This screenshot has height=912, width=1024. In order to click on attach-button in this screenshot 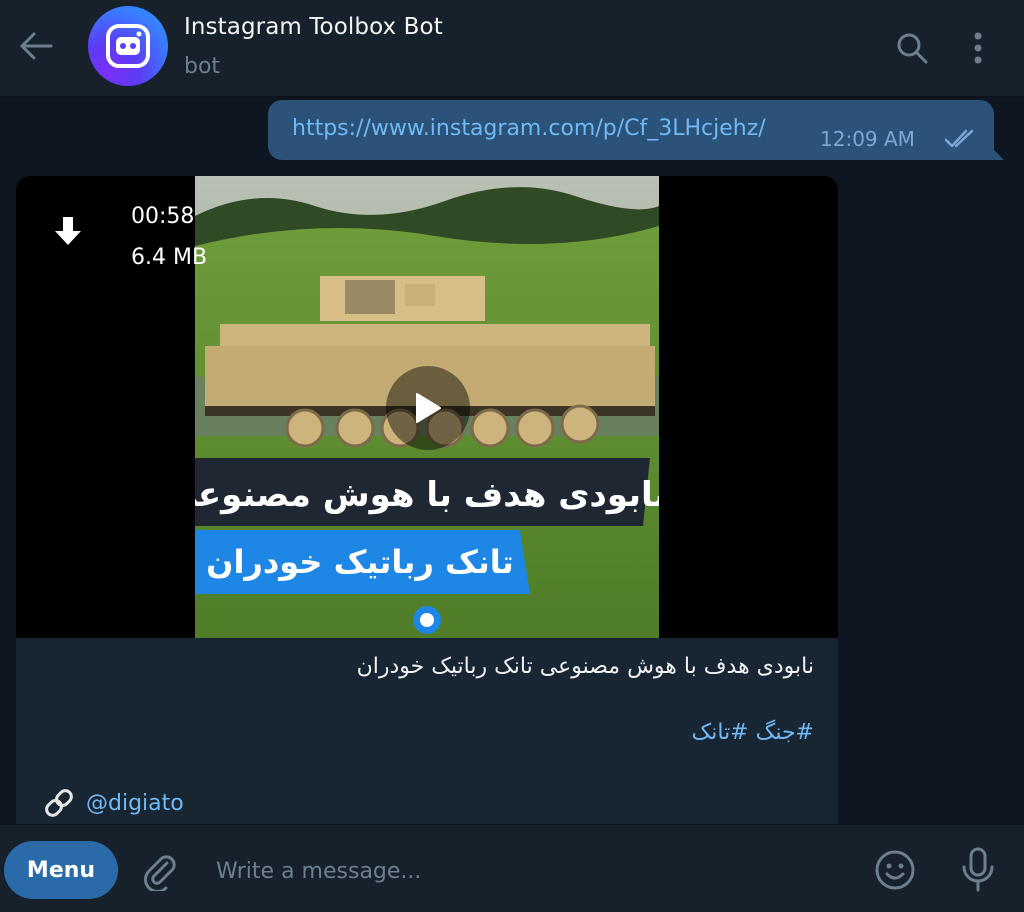, I will do `click(160, 871)`.